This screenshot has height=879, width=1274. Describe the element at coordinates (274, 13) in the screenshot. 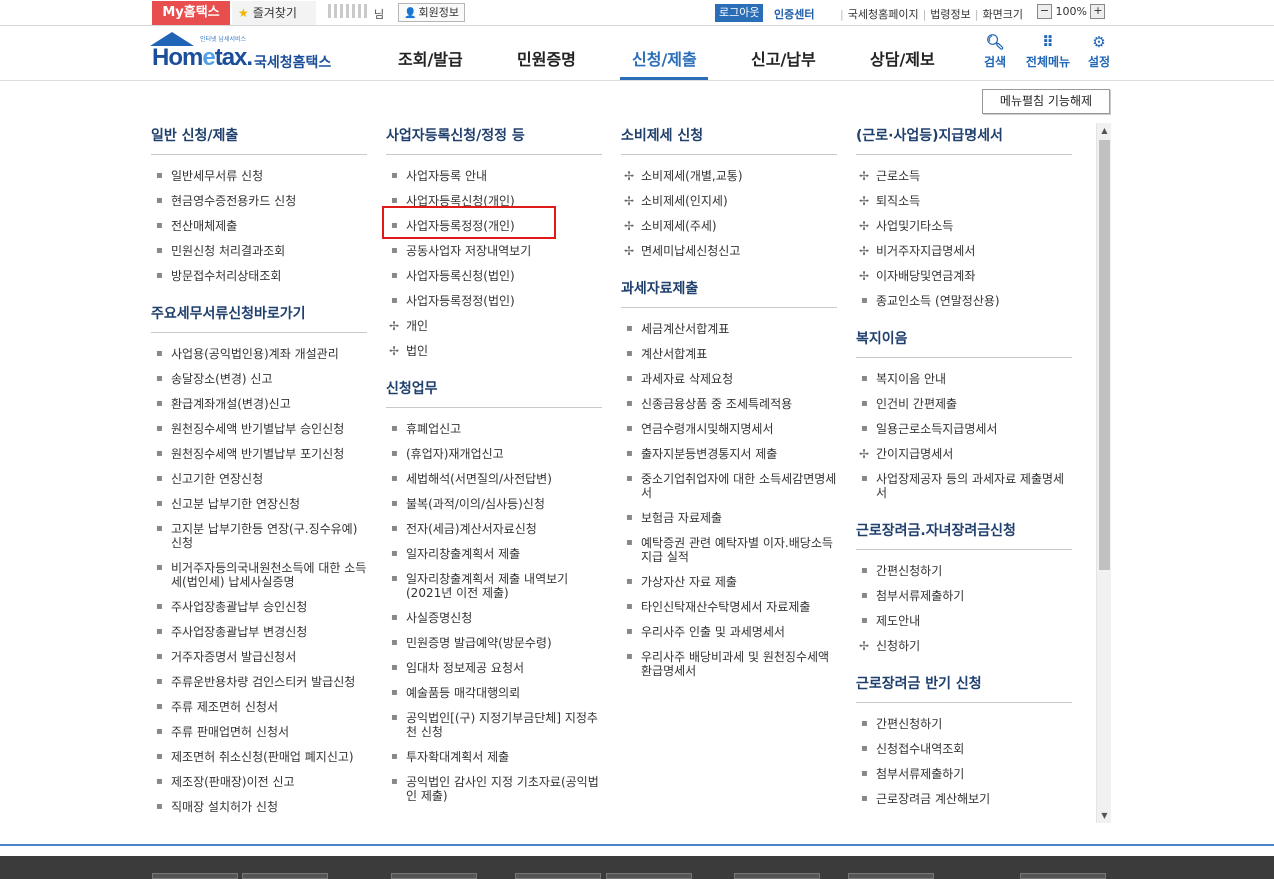

I see `favorites-button: ★ 즐겨찾기` at that location.